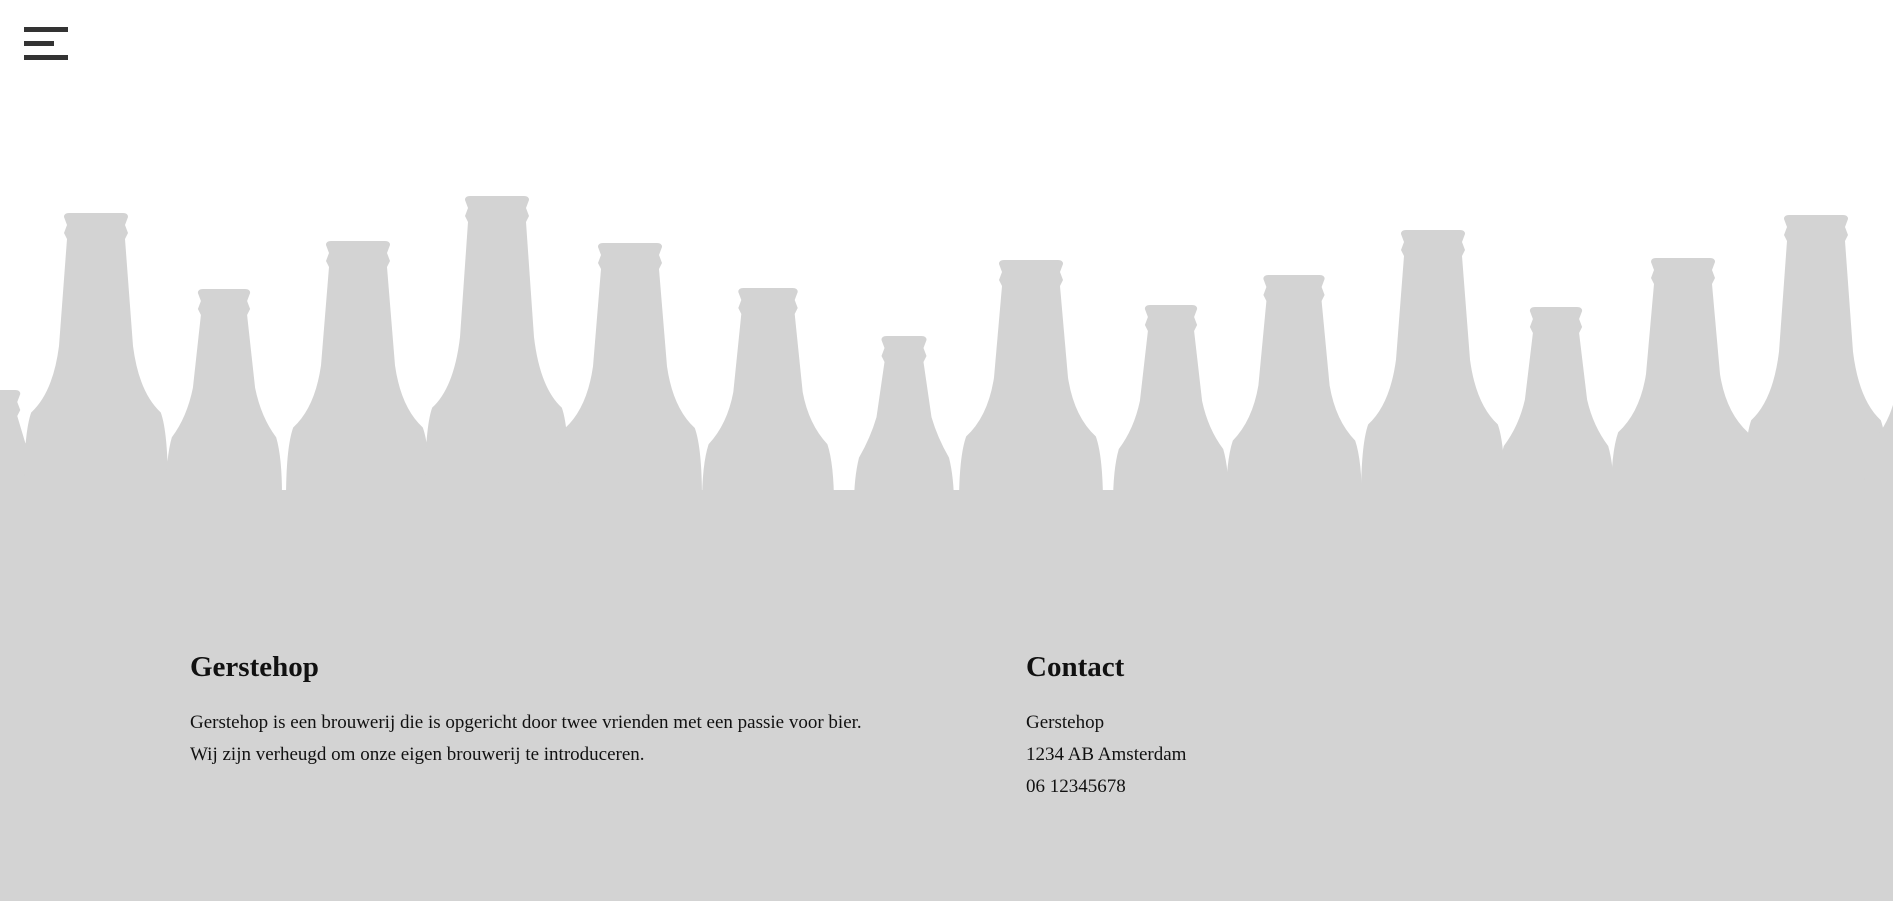 The image size is (1893, 901). I want to click on contact-phone: 06 12345678, so click(1076, 786).